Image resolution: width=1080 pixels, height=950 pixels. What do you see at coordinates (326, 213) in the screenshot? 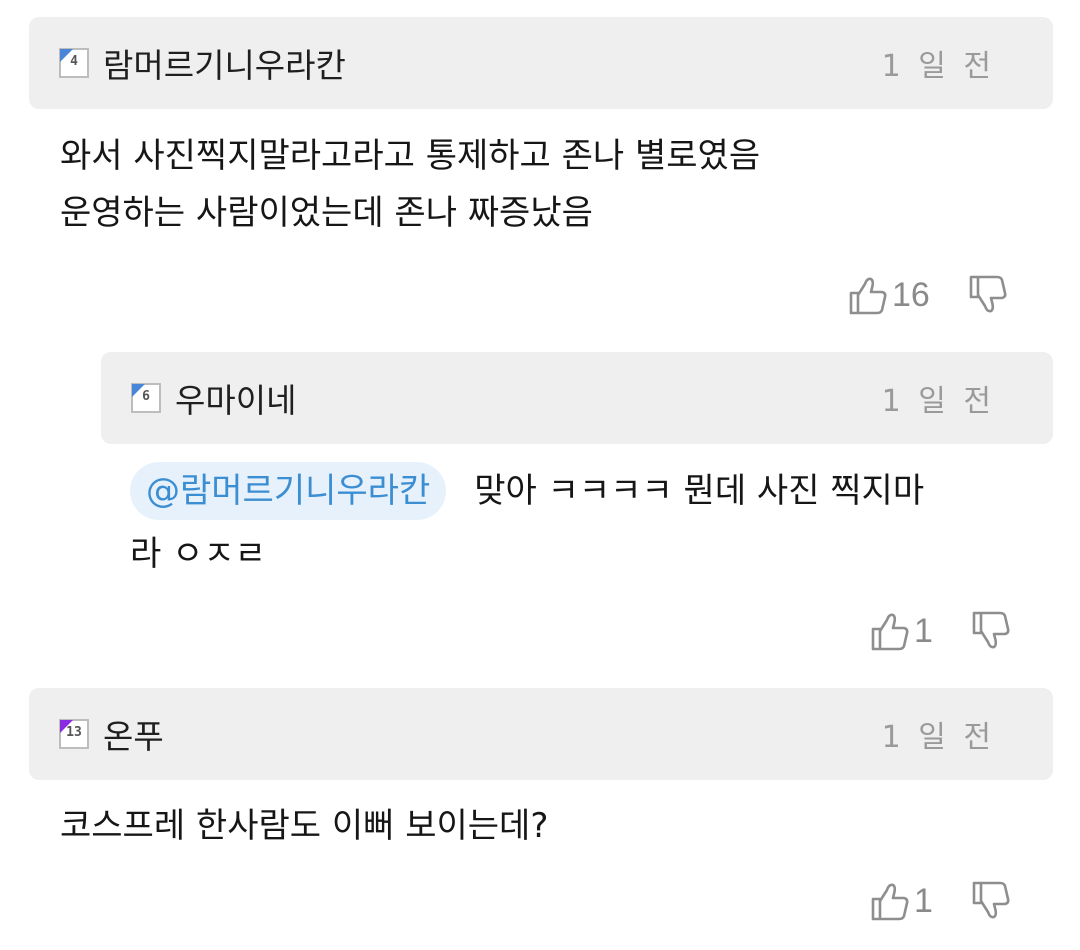
I see `comment-line: 운영하는 사람이었는데 존나 짜증났음` at bounding box center [326, 213].